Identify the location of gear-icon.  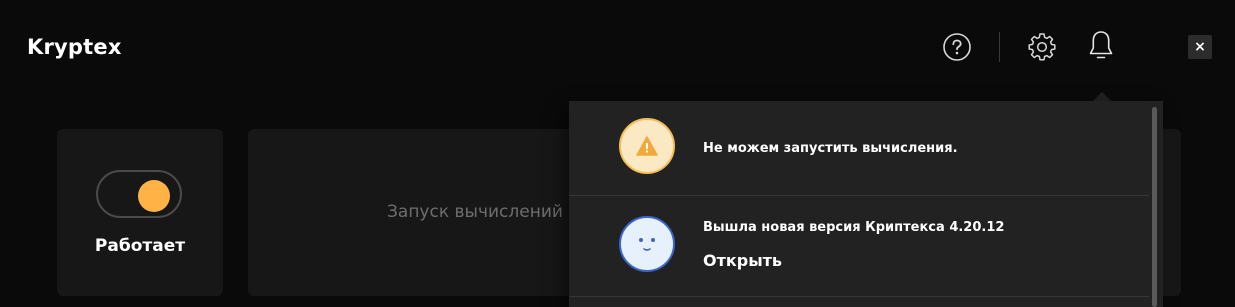
(1042, 47).